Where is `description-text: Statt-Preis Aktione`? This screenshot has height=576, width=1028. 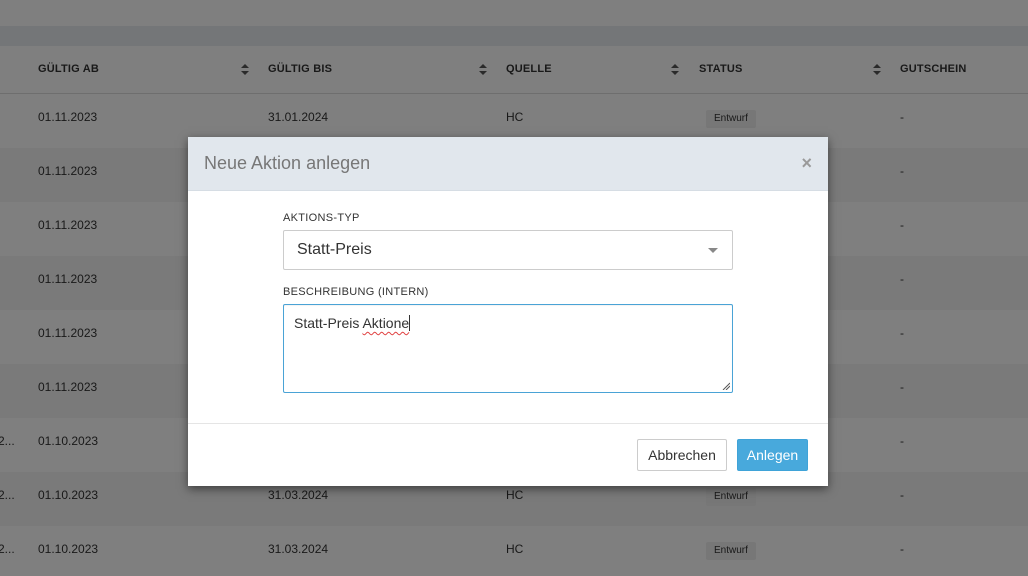
description-text: Statt-Preis Aktione is located at coordinates (352, 323).